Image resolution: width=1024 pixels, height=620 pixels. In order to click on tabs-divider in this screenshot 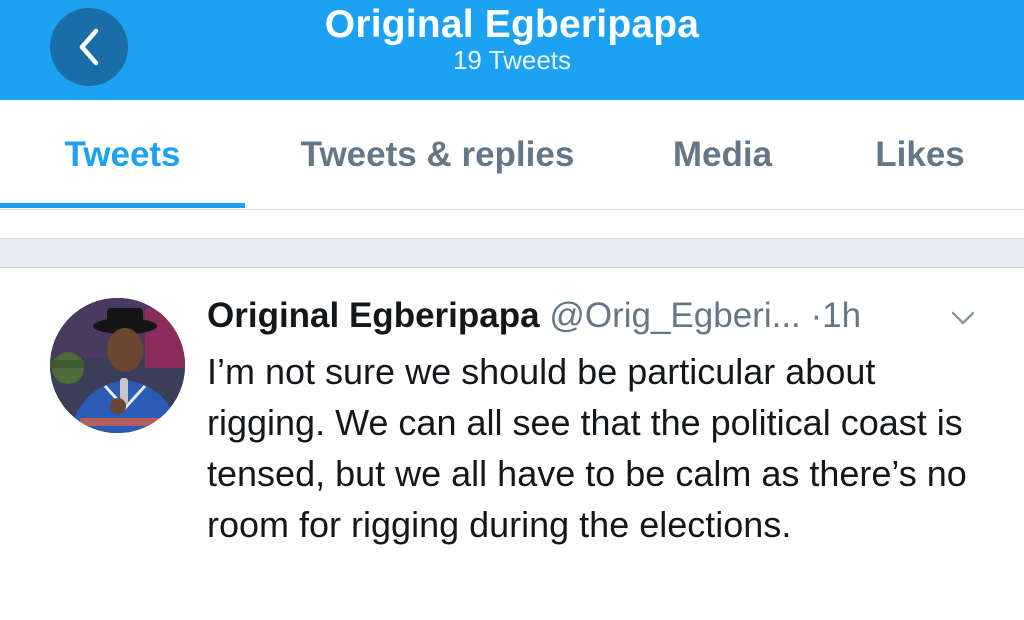, I will do `click(512, 209)`.